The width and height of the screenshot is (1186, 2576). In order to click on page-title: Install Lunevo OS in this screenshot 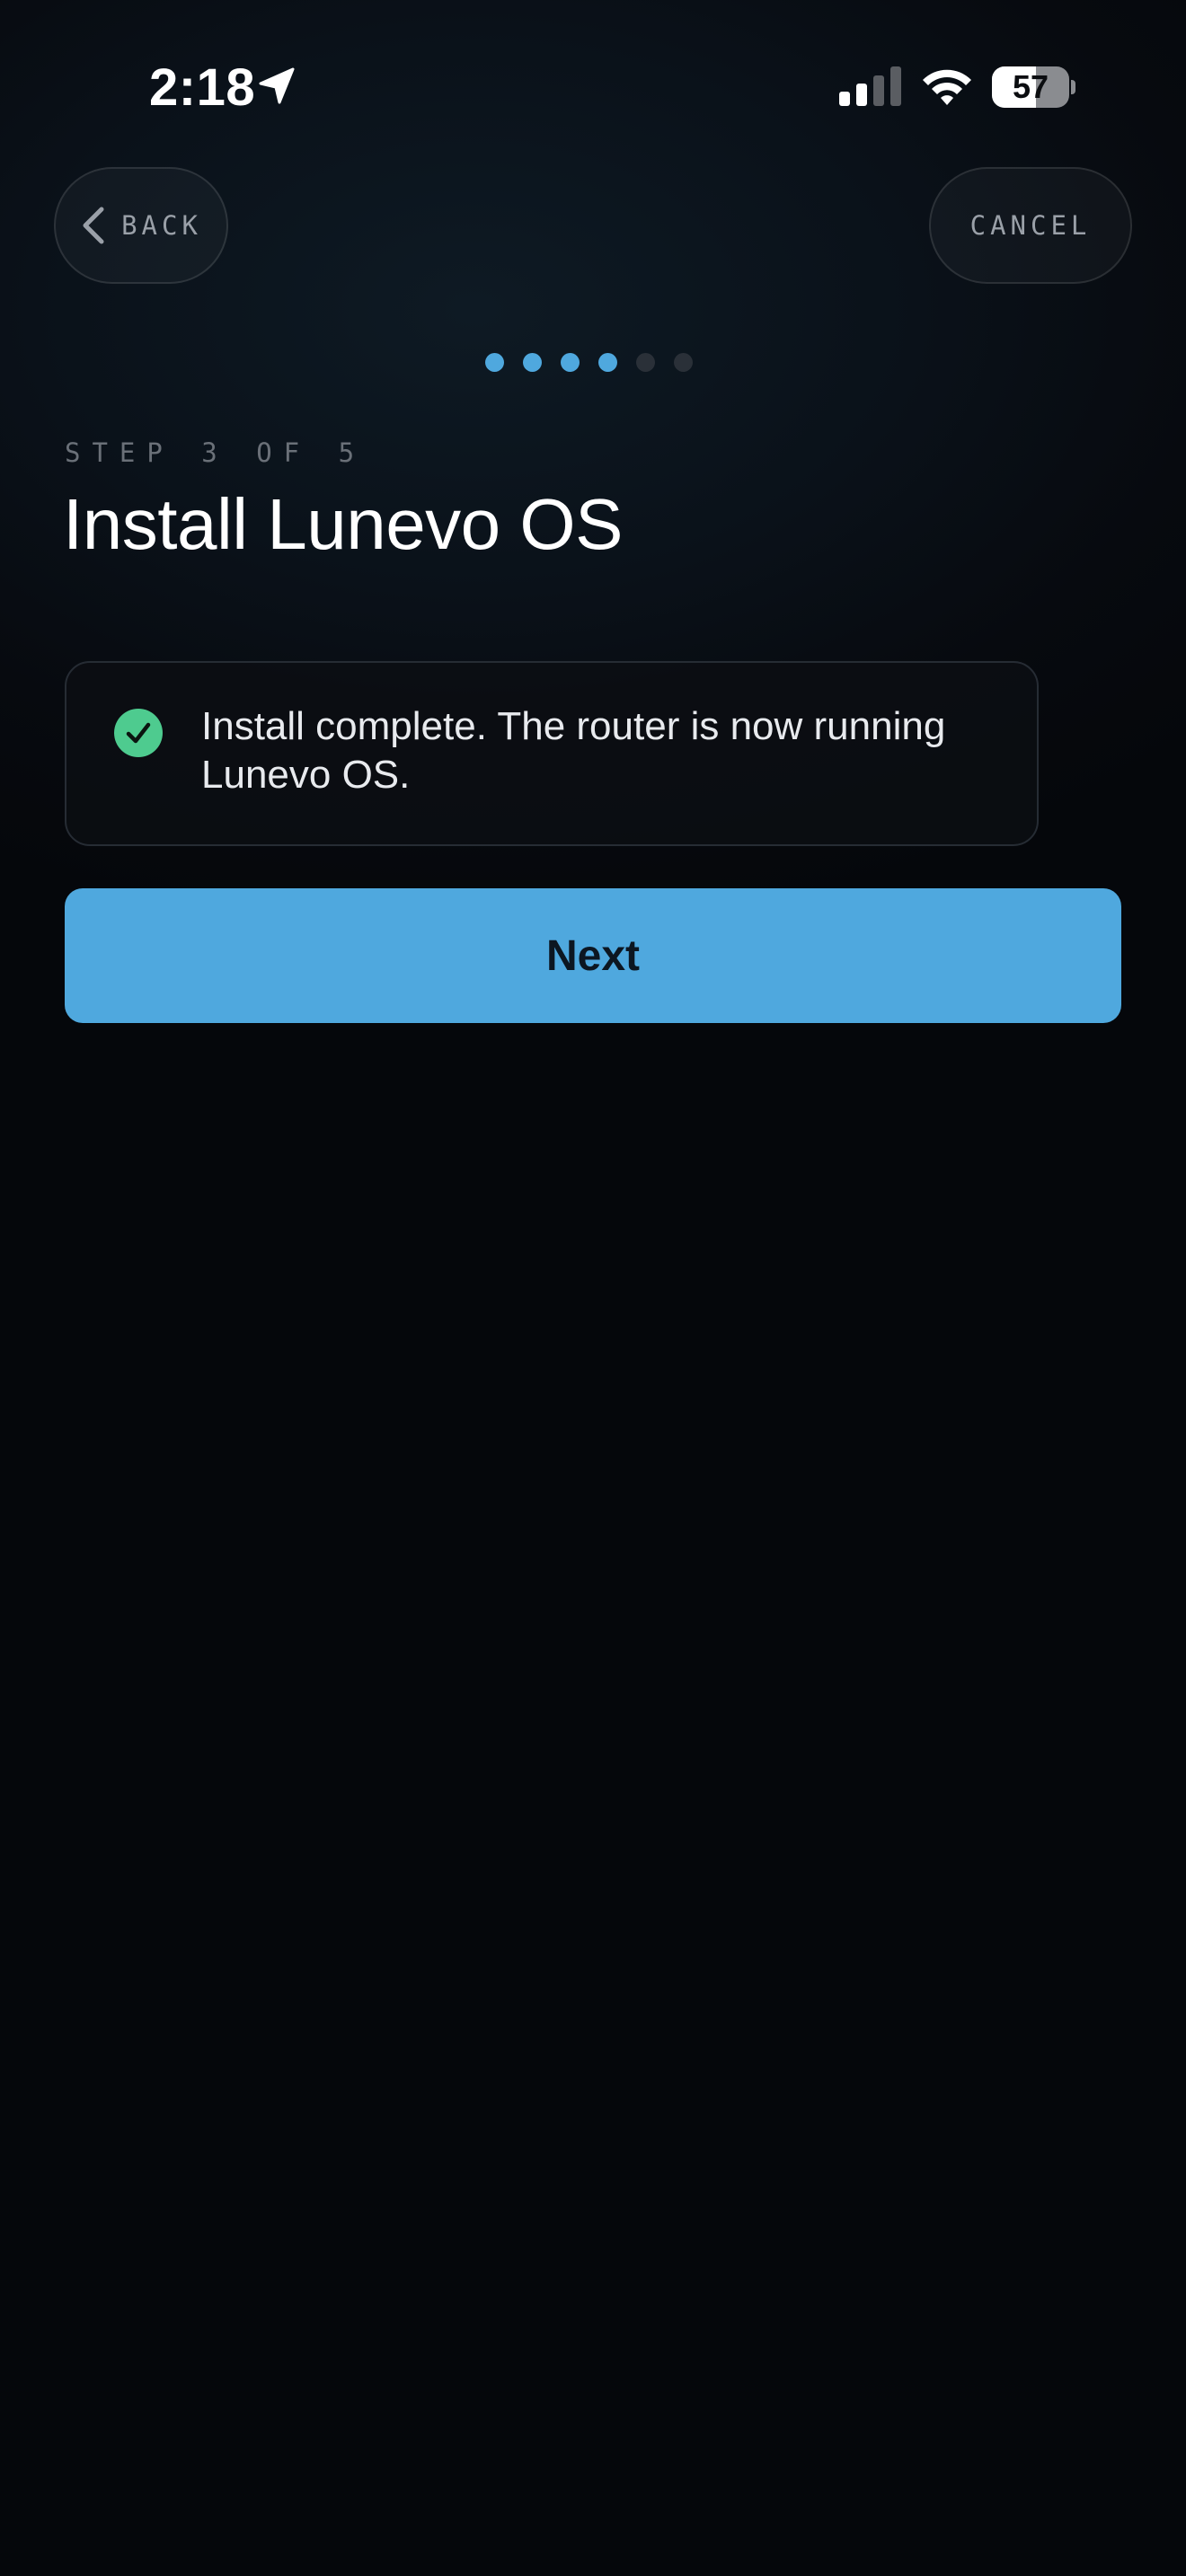, I will do `click(343, 524)`.